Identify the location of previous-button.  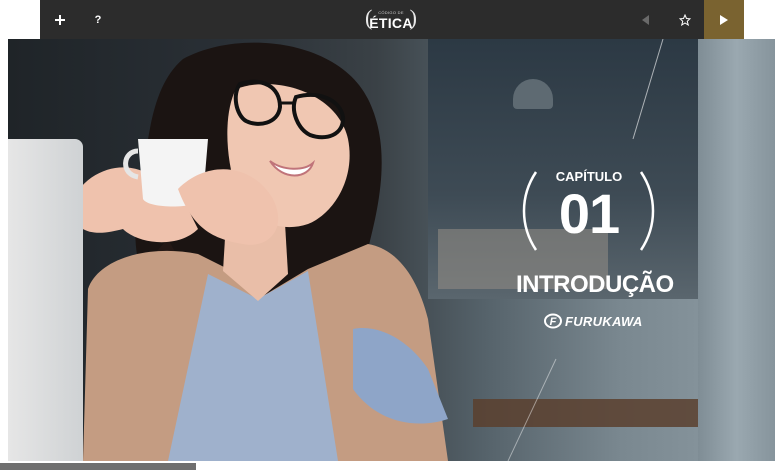
(646, 19).